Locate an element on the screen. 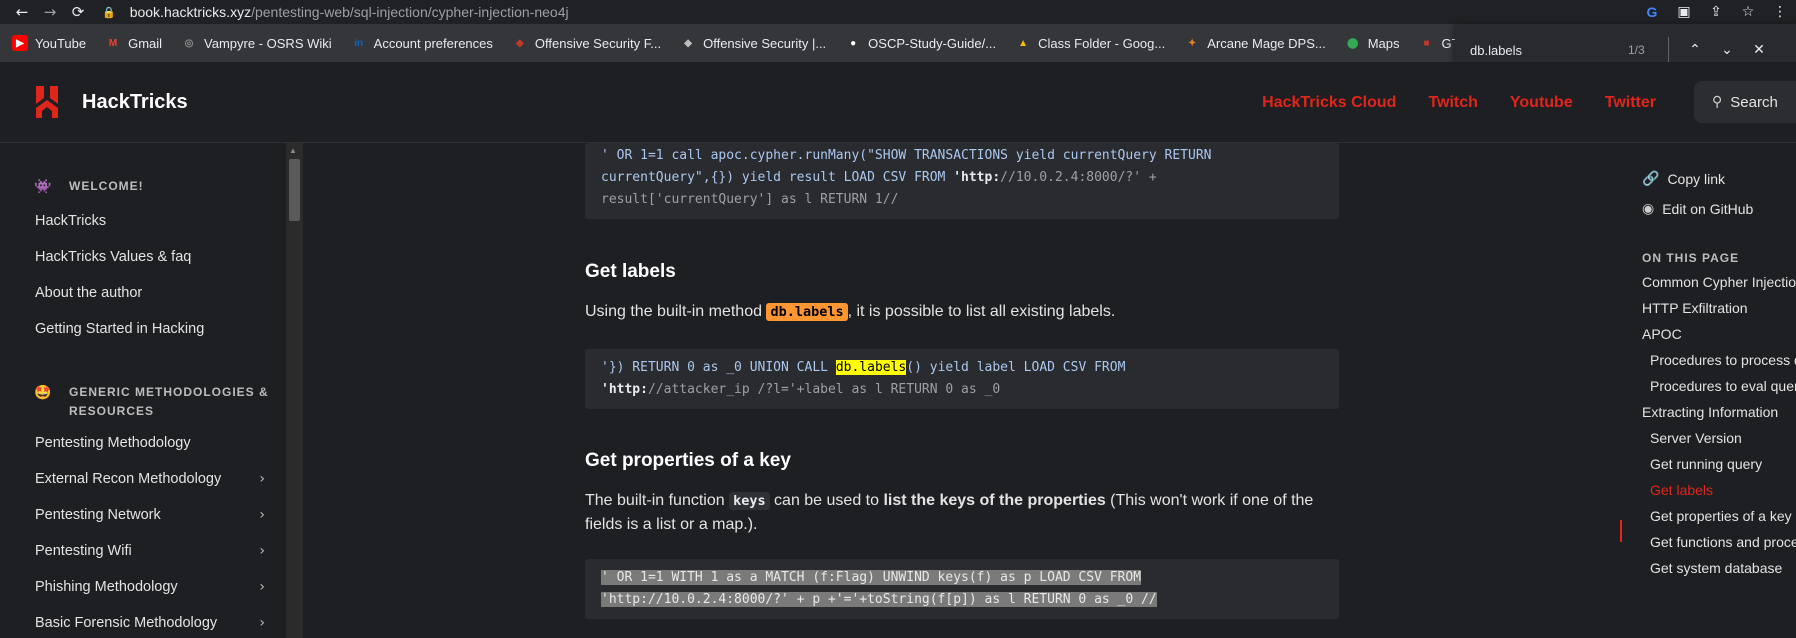 This screenshot has height=638, width=1796. sidebar-item-label: Basic Forensic Methodology is located at coordinates (126, 623).